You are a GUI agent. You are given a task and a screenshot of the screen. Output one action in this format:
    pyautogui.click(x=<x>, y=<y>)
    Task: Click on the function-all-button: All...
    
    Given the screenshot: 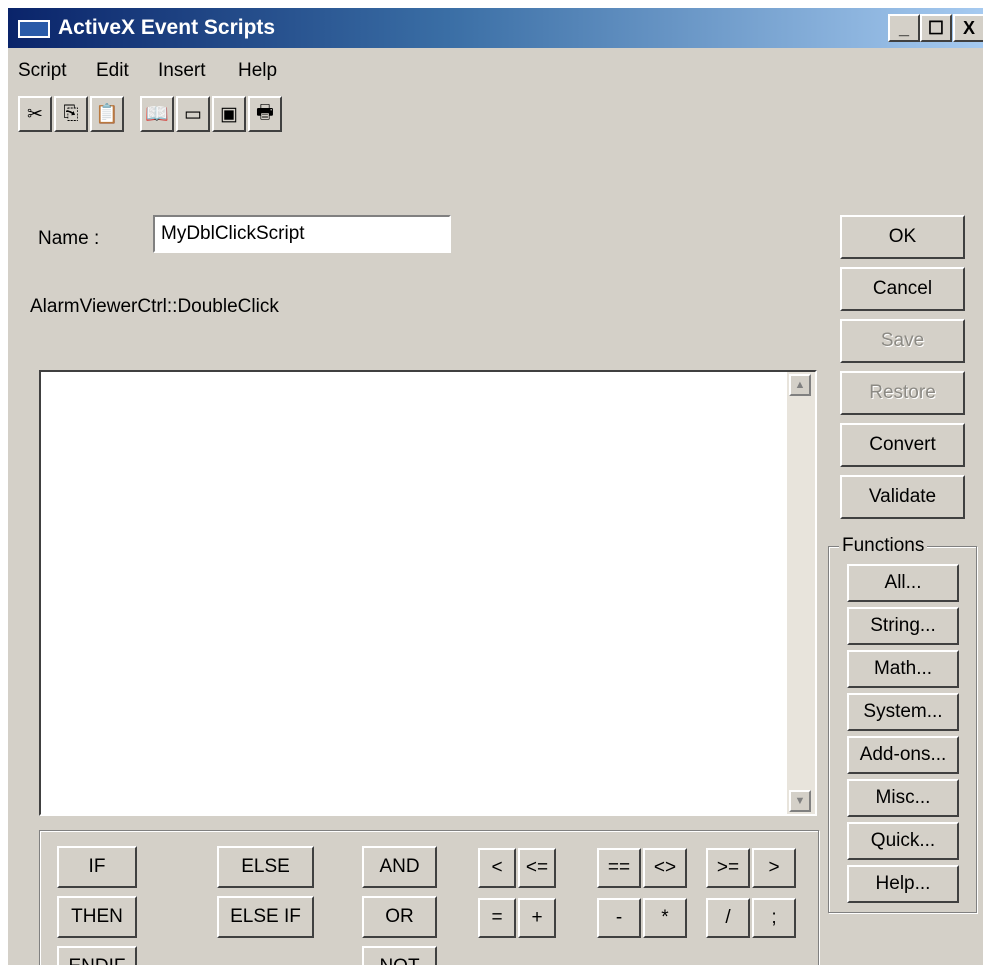 What is the action you would take?
    pyautogui.click(x=903, y=583)
    